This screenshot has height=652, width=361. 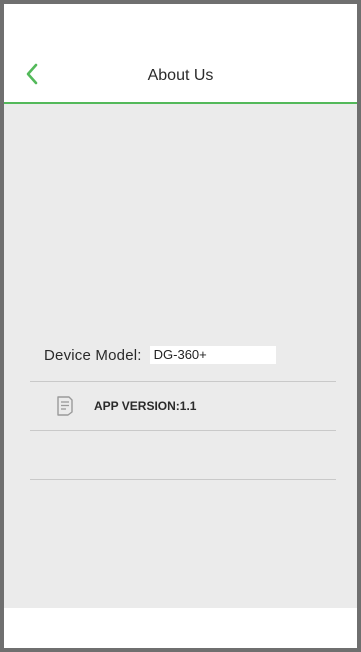 I want to click on navigation-bar: About Us, so click(x=180, y=75).